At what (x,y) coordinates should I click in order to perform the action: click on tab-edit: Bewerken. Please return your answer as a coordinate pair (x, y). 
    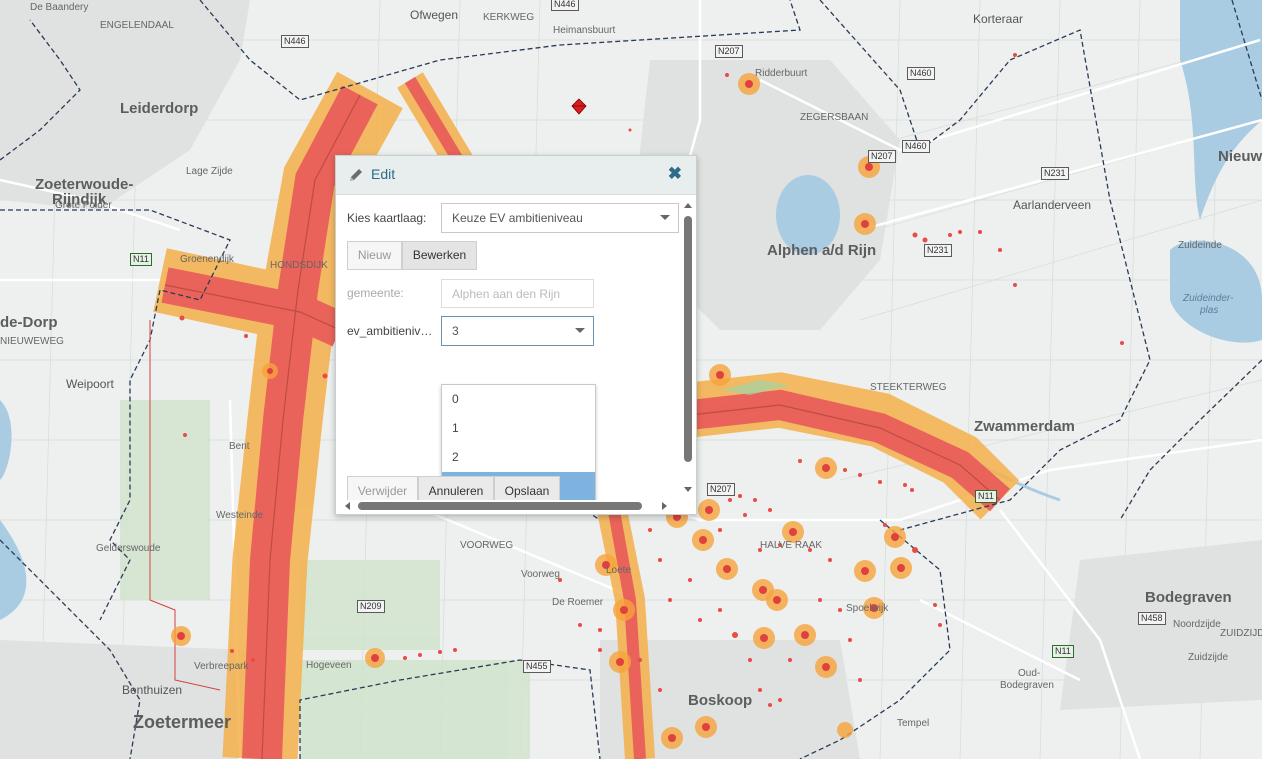
    Looking at the image, I should click on (439, 255).